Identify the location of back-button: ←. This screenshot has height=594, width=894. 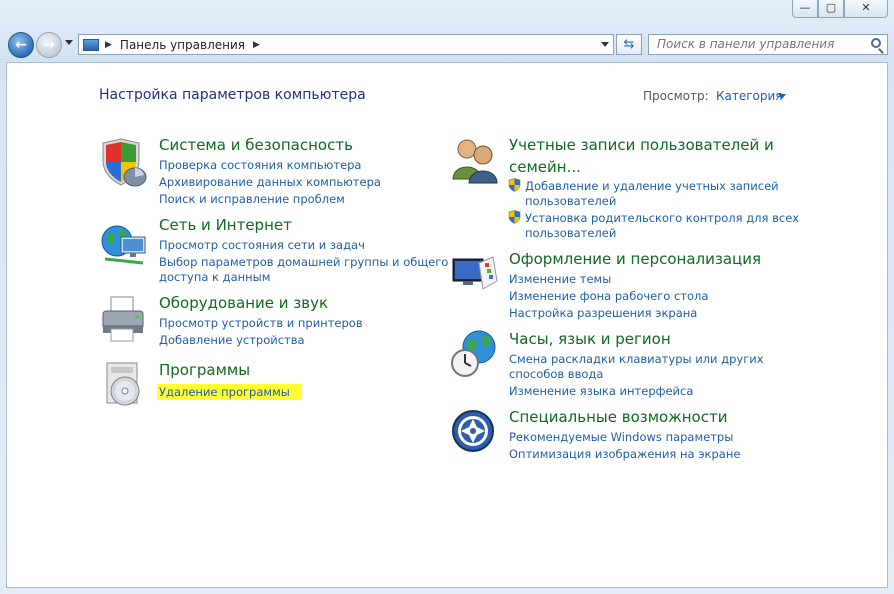
(21, 45).